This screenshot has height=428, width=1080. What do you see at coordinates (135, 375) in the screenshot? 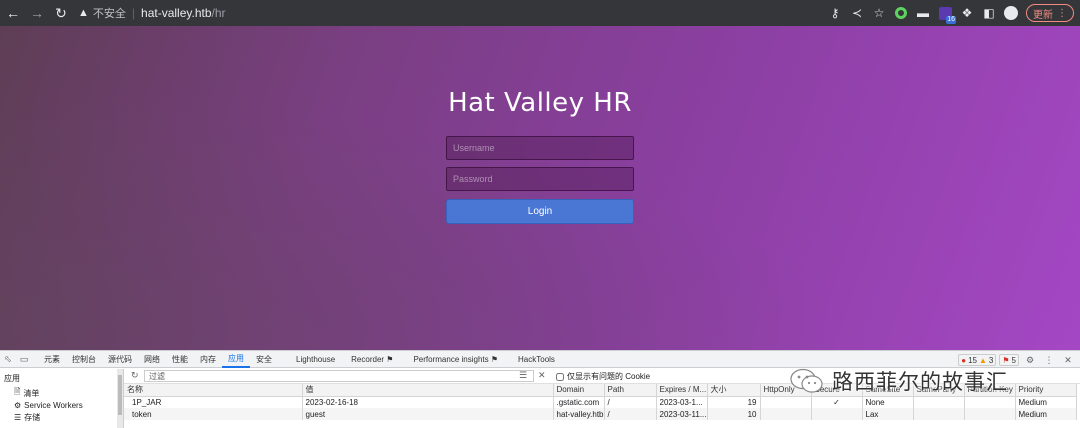
I see `refresh-icon: ↻` at bounding box center [135, 375].